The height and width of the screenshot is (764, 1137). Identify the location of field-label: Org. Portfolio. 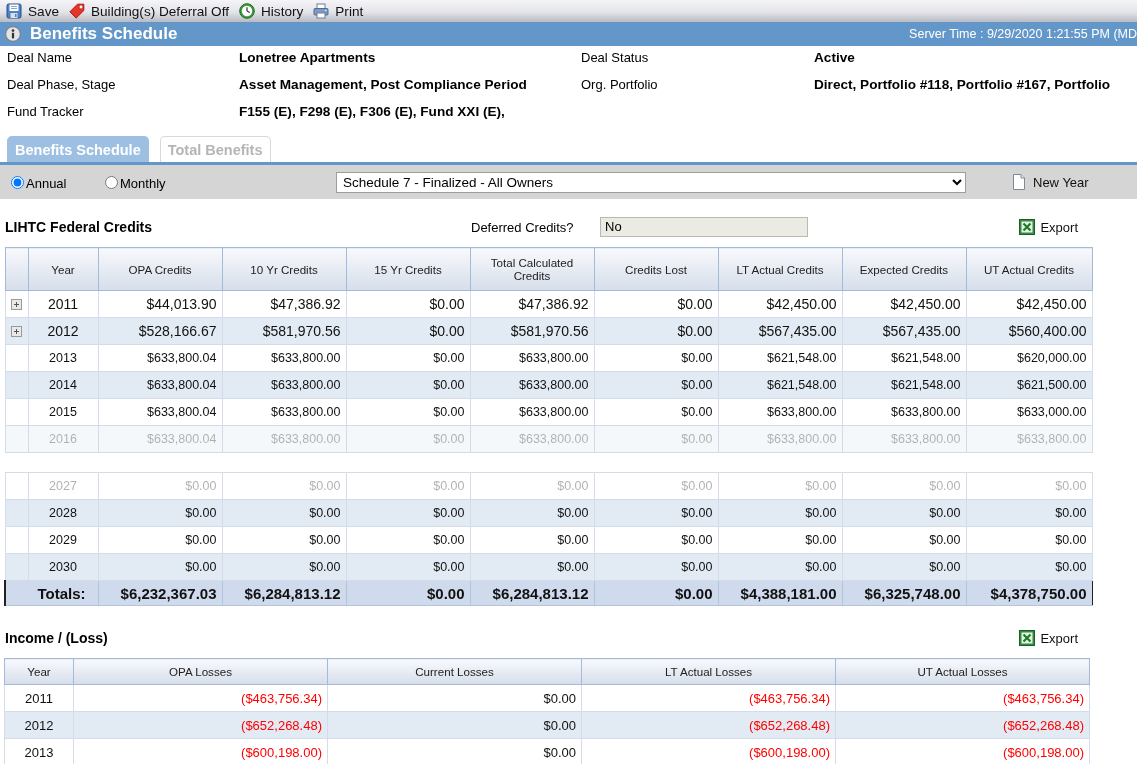
(619, 84).